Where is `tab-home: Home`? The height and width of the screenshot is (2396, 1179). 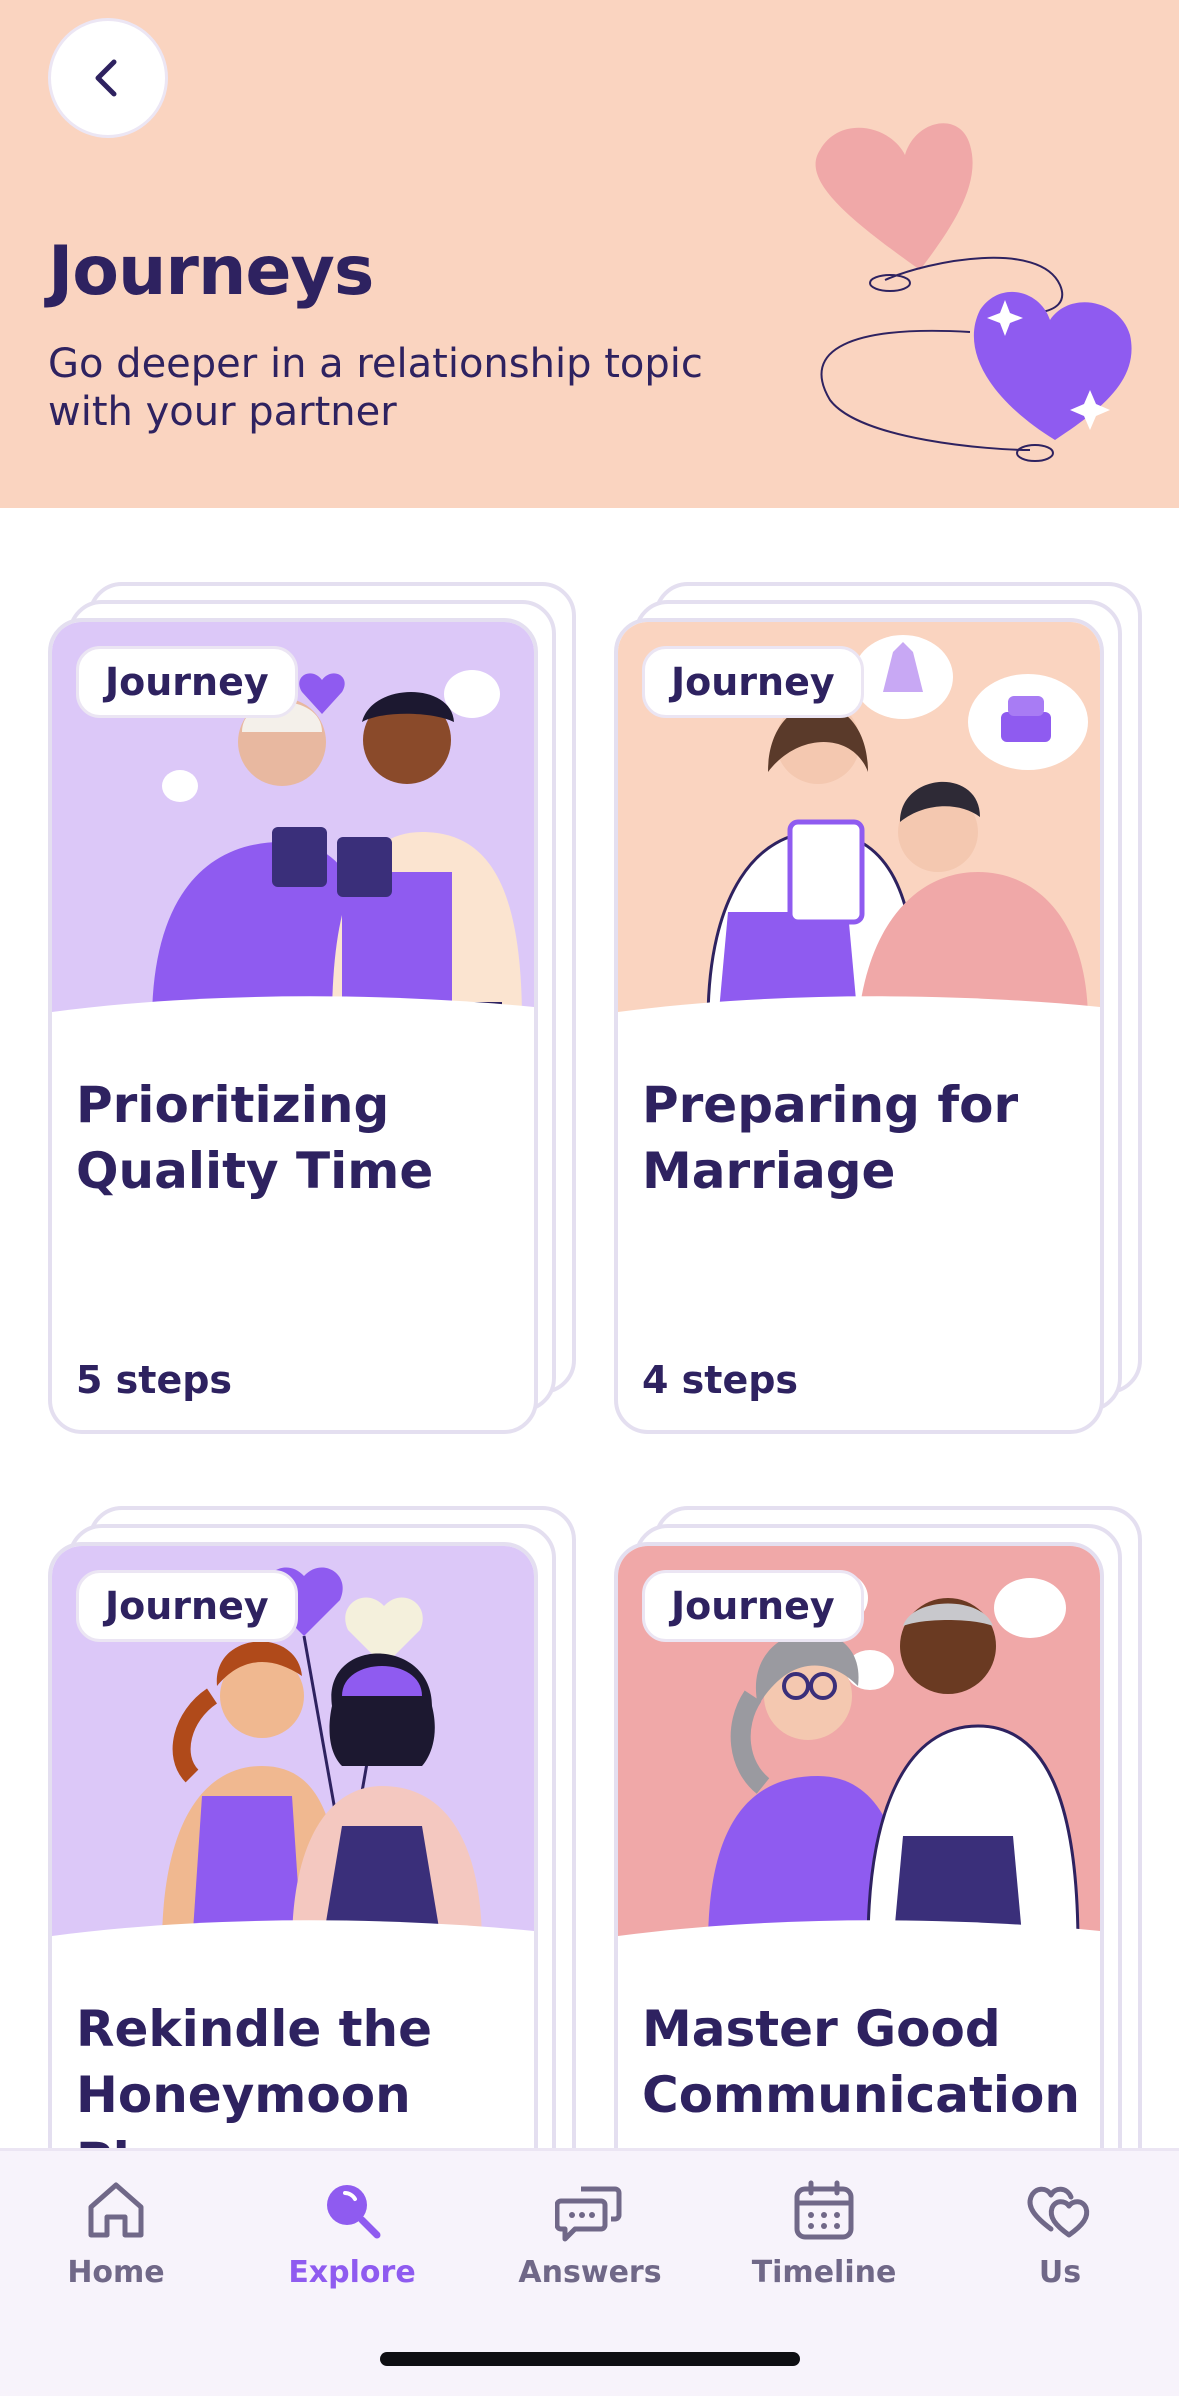
tab-home: Home is located at coordinates (116, 2245).